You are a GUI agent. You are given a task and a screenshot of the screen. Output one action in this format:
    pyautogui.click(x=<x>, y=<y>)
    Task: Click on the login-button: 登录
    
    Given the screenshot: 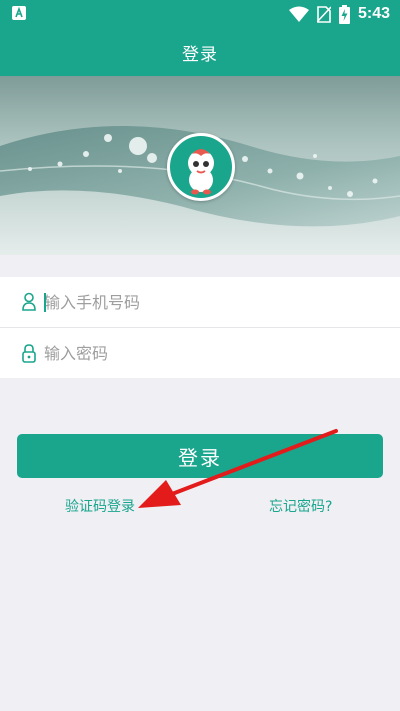 What is the action you would take?
    pyautogui.click(x=200, y=456)
    